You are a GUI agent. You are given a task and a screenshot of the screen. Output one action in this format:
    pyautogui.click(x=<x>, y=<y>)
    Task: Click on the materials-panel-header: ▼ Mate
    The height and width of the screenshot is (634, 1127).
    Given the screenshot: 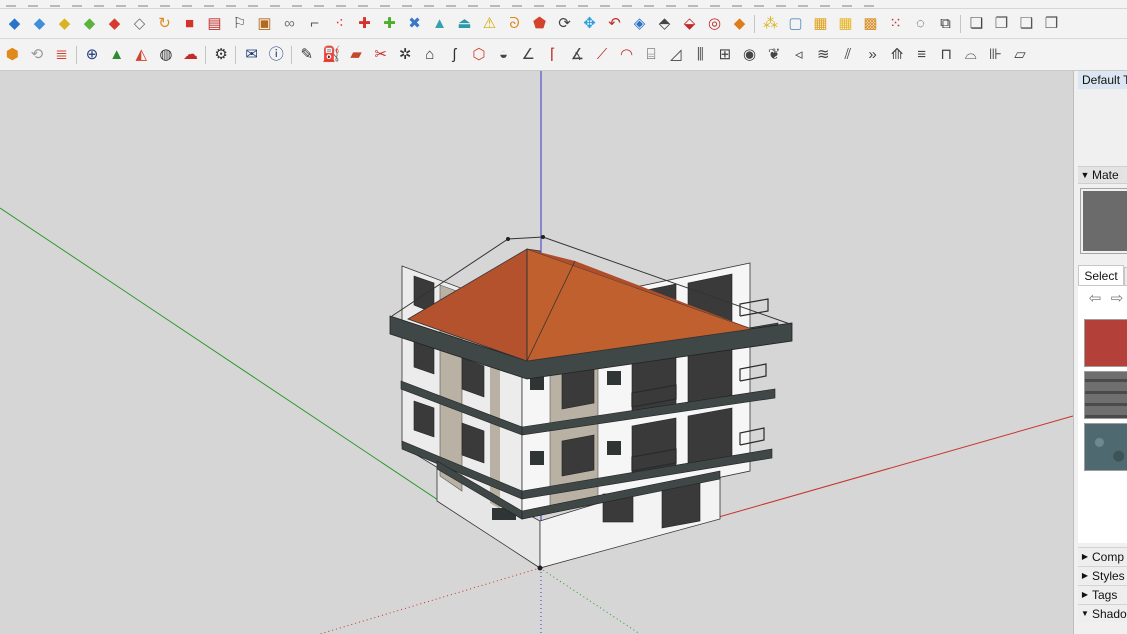 What is the action you would take?
    pyautogui.click(x=1102, y=175)
    